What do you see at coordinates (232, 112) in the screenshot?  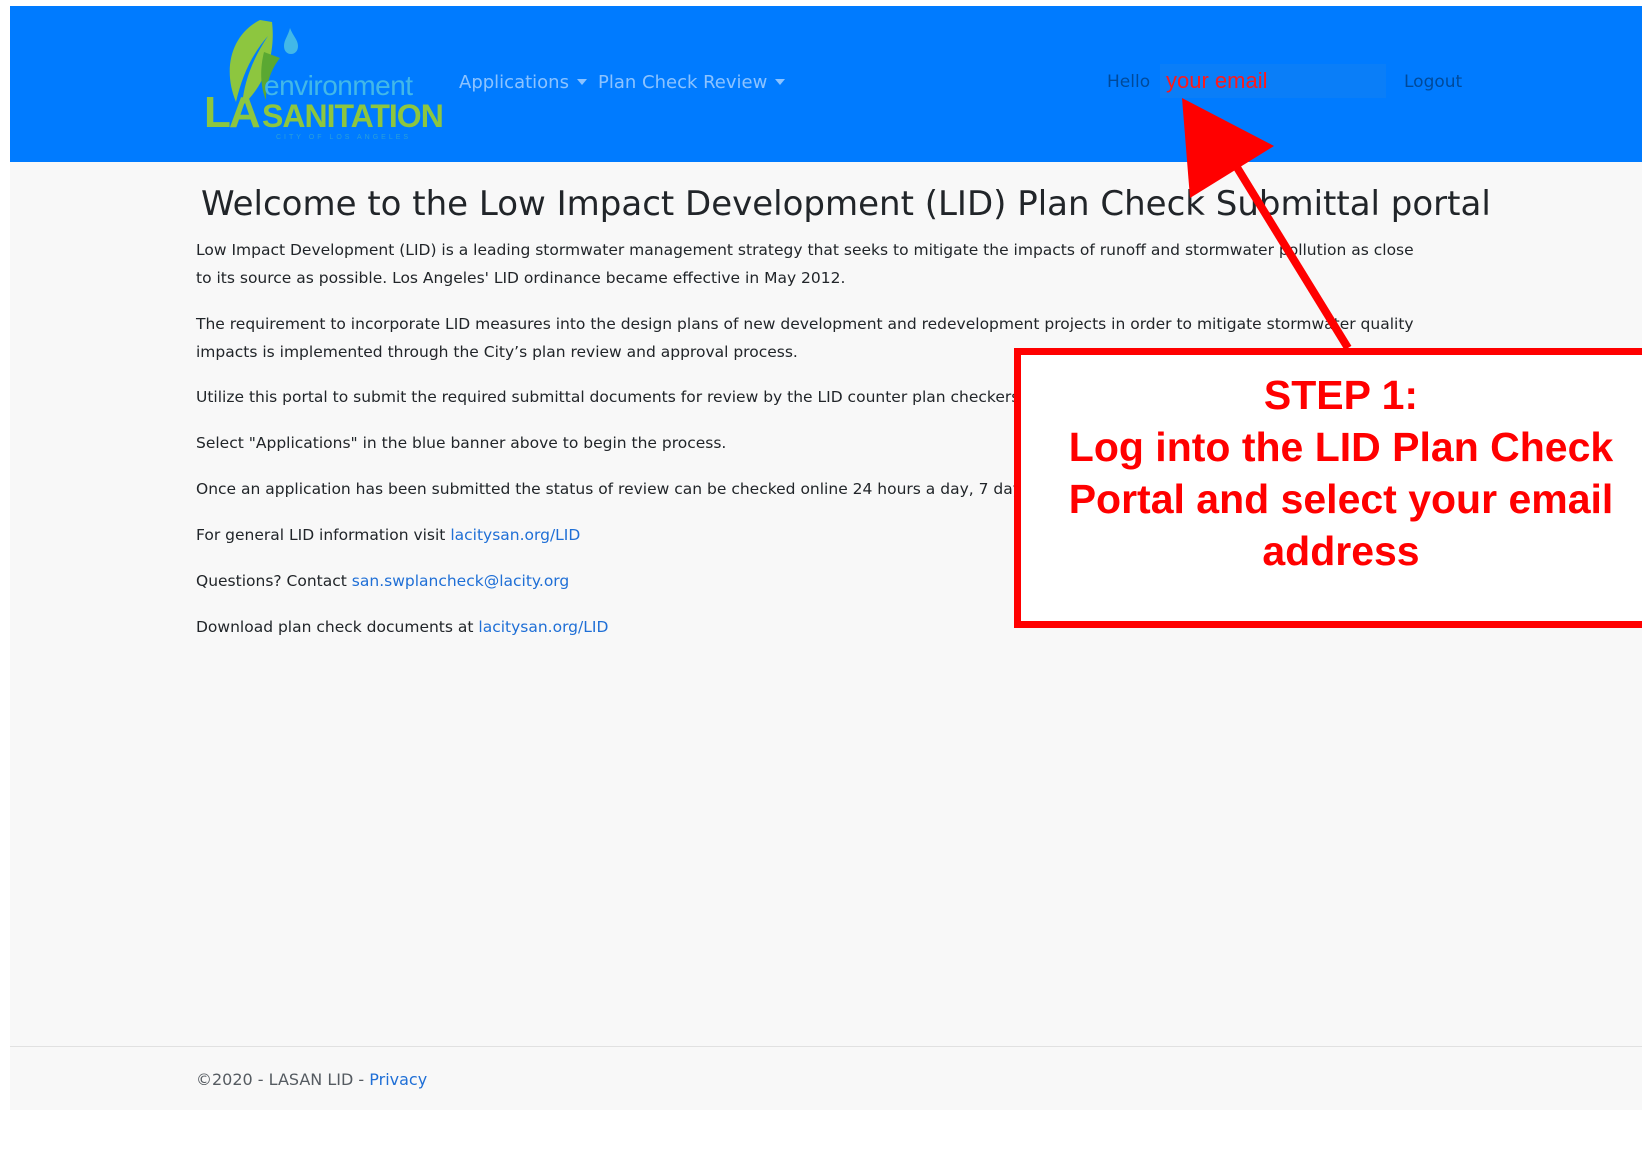 I see `logo-la-text: LA` at bounding box center [232, 112].